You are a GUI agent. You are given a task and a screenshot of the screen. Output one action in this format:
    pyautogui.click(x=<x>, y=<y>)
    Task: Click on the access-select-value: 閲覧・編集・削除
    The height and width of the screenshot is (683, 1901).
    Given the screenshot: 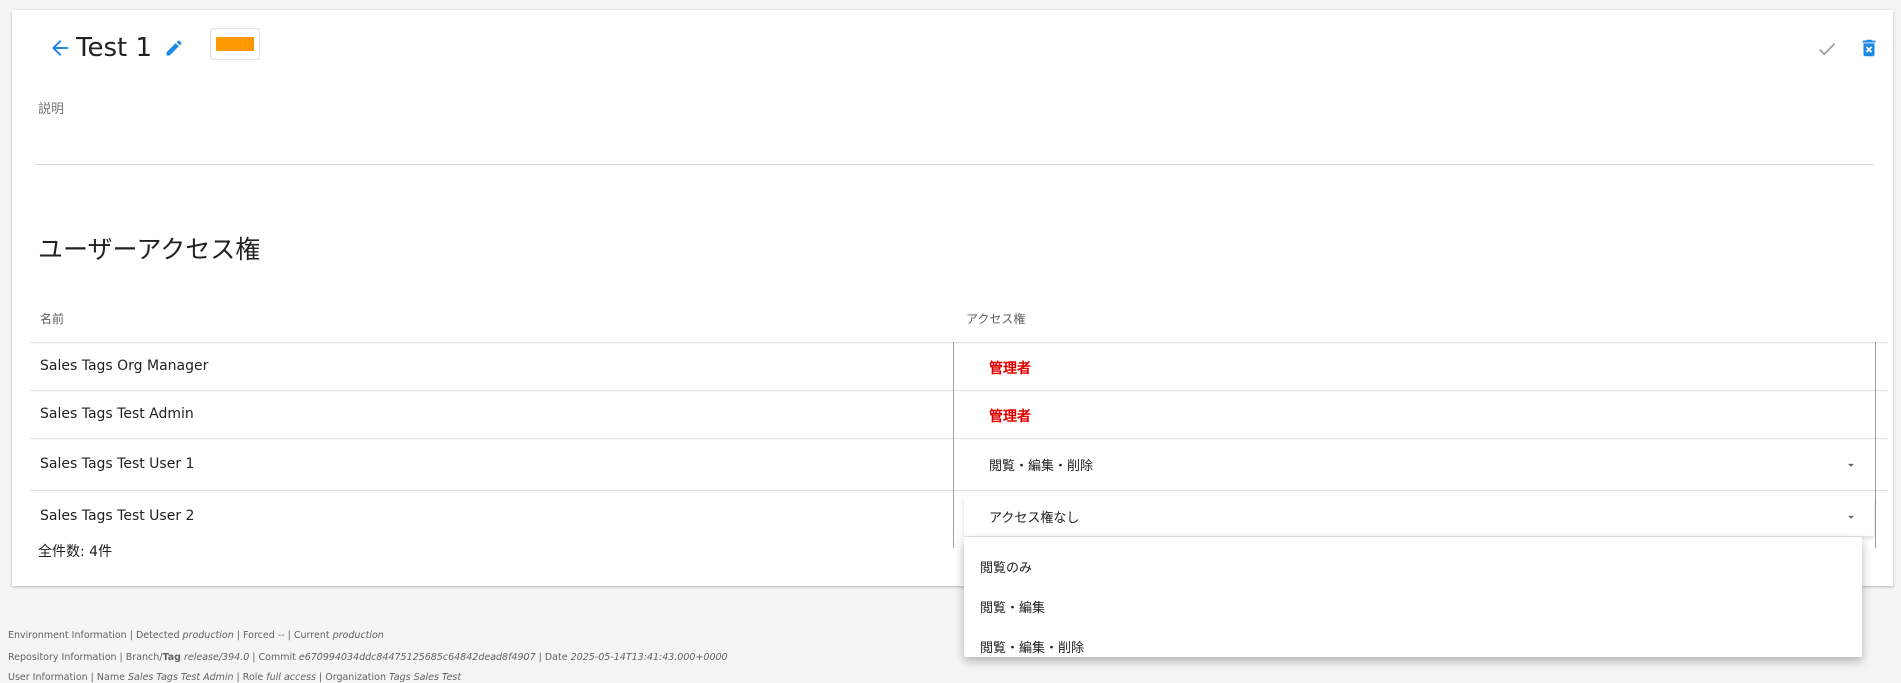 What is the action you would take?
    pyautogui.click(x=1041, y=466)
    